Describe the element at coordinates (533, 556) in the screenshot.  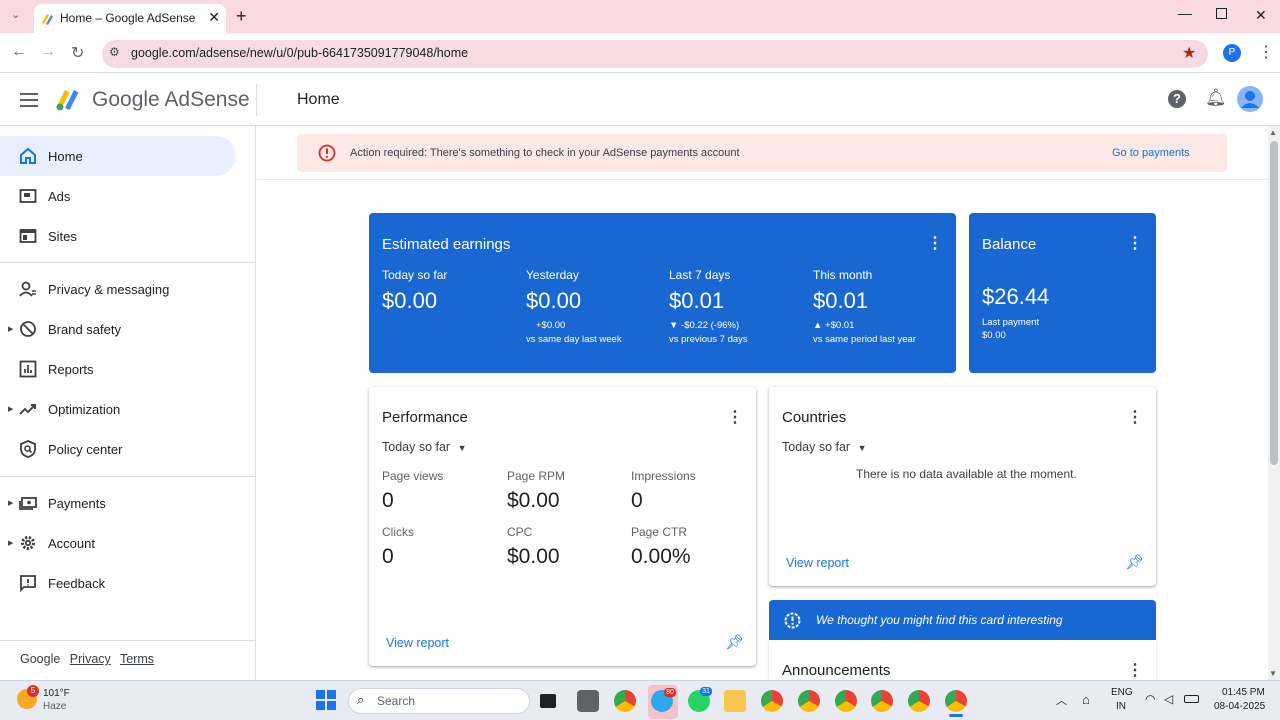
I see `metric-value: $0.00` at that location.